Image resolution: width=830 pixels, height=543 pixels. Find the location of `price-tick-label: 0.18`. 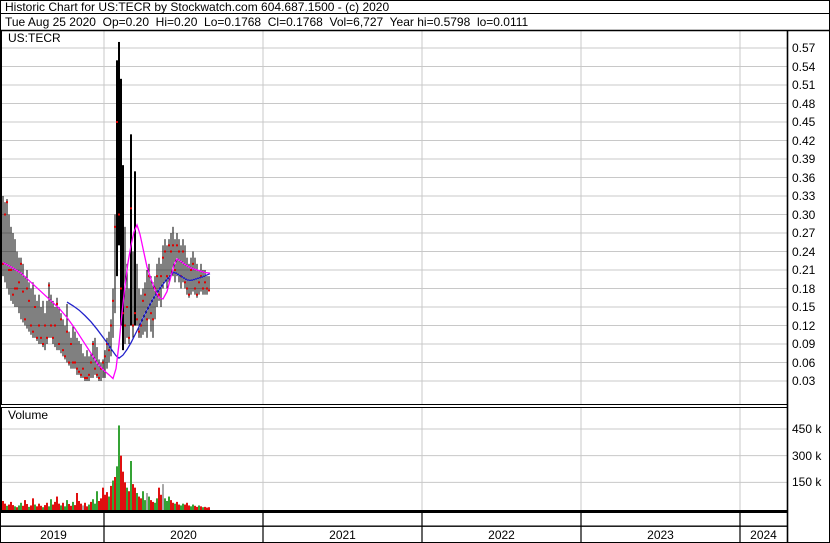

price-tick-label: 0.18 is located at coordinates (804, 288).